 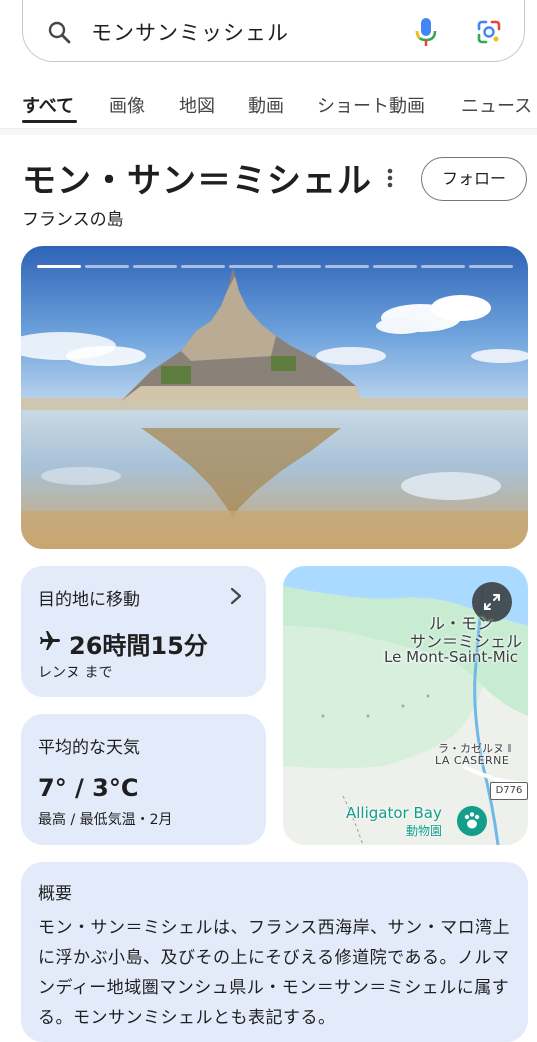 I want to click on zoo-icon, so click(x=472, y=821).